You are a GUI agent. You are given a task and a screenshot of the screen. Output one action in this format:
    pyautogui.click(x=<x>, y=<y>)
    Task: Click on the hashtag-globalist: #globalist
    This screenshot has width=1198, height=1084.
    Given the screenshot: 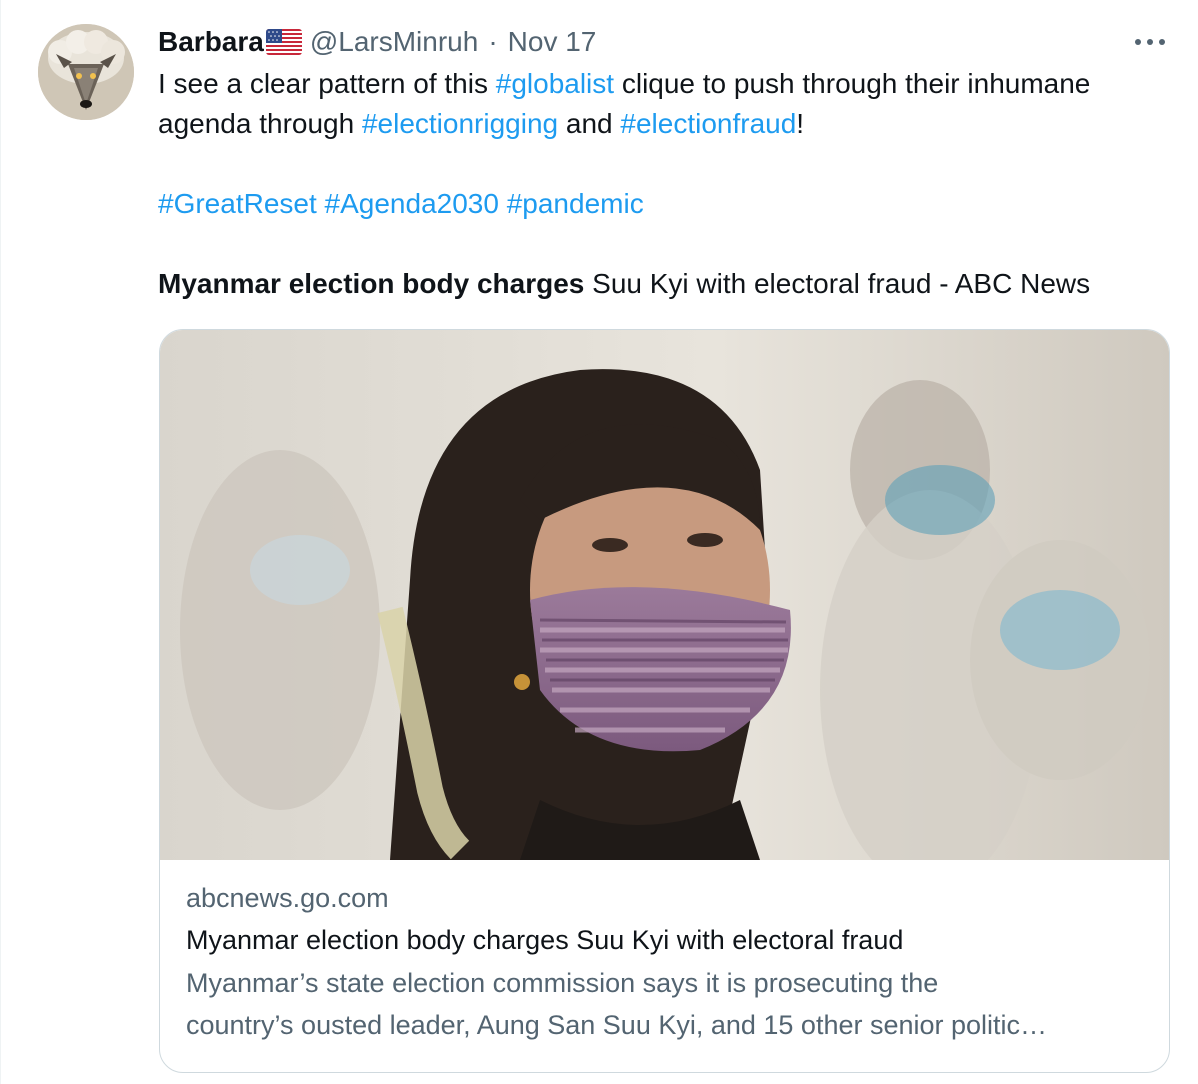 What is the action you would take?
    pyautogui.click(x=555, y=83)
    